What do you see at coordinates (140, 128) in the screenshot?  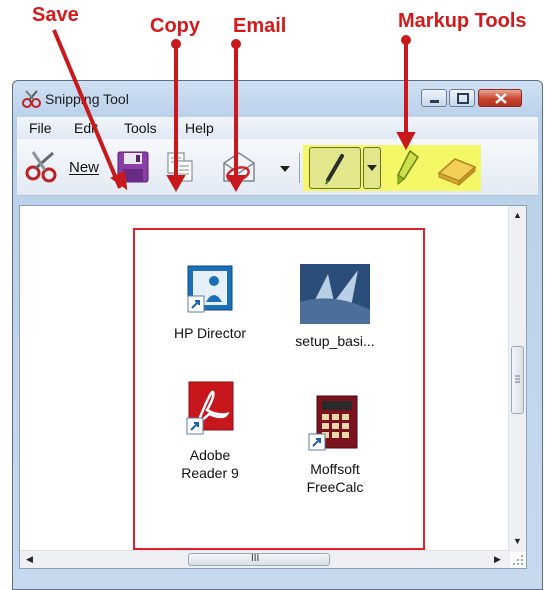 I see `menu-tools: Tools` at bounding box center [140, 128].